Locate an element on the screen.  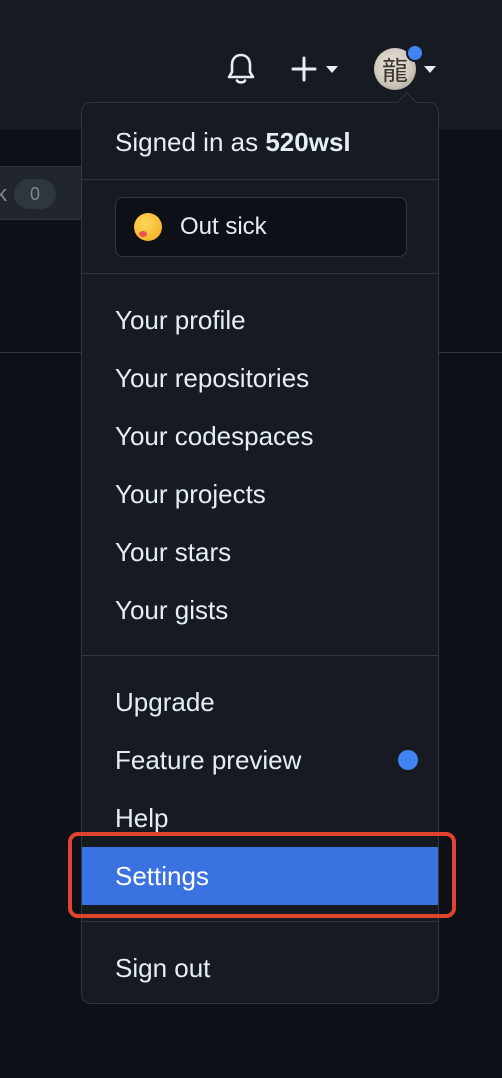
menu-item-feature-preview: Feature preview is located at coordinates (260, 760).